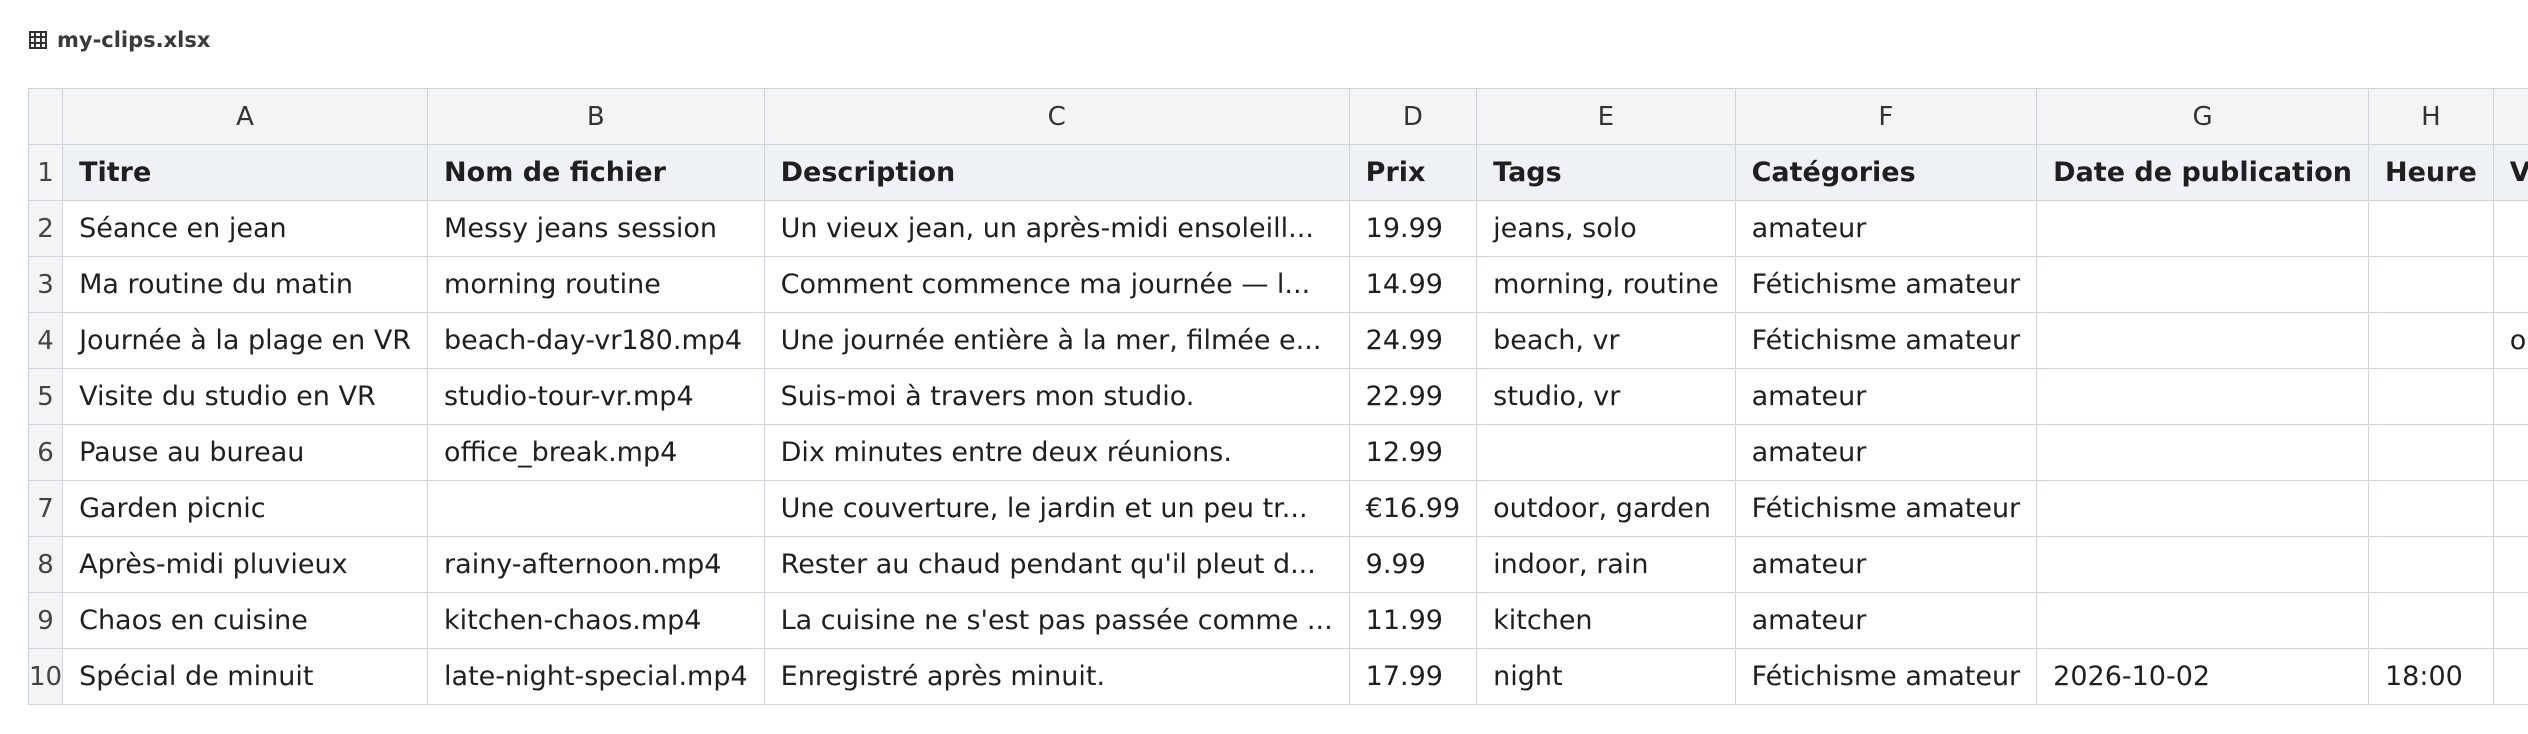 Image resolution: width=2528 pixels, height=734 pixels. Describe the element at coordinates (45, 508) in the screenshot. I see `row-number: 7` at that location.